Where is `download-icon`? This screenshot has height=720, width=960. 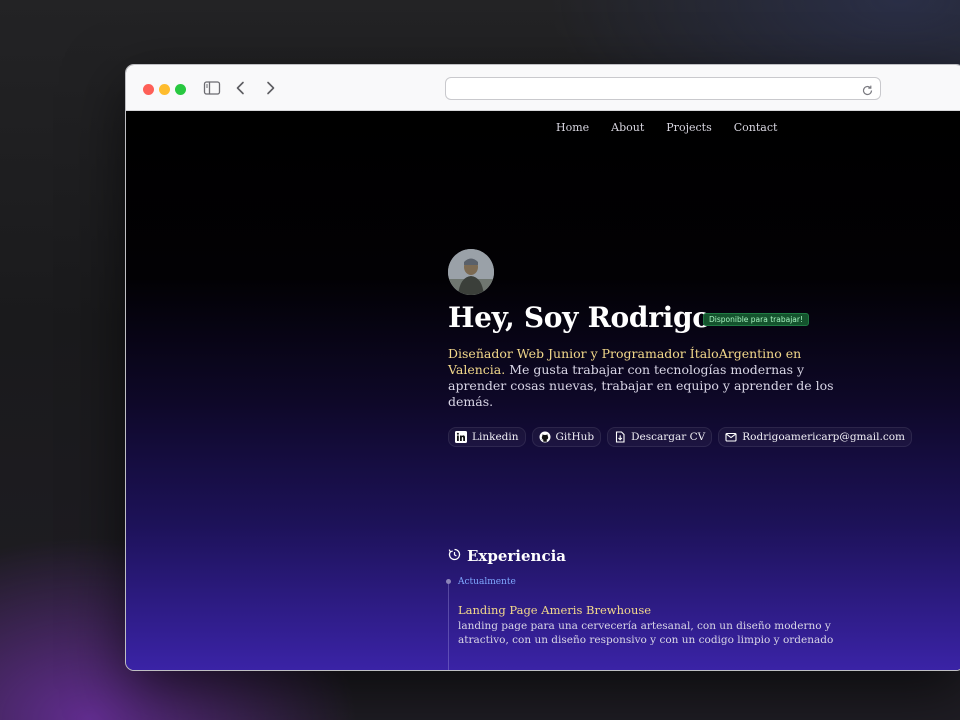 download-icon is located at coordinates (620, 437).